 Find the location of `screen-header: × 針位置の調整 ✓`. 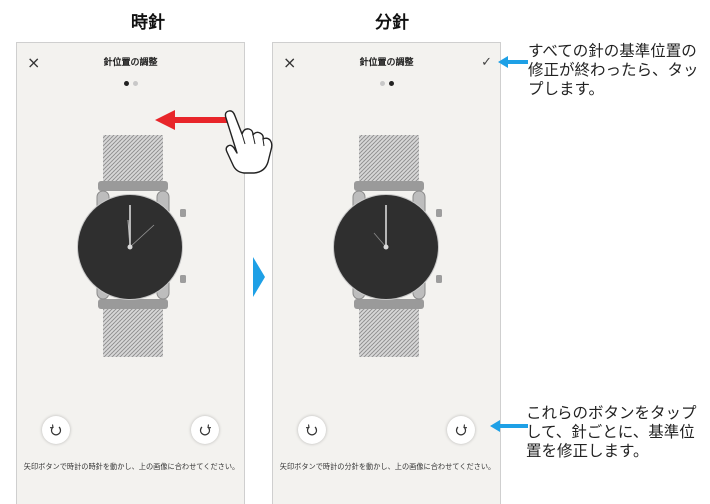

screen-header: × 針位置の調整 ✓ is located at coordinates (386, 63).